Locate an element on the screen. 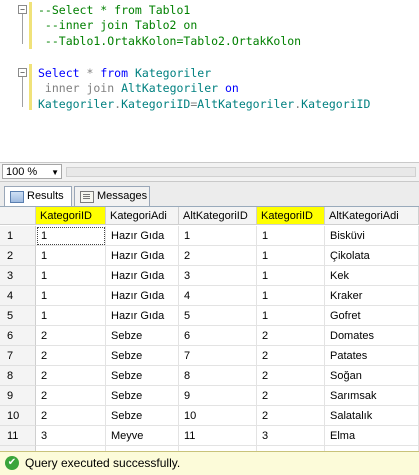 The width and height of the screenshot is (419, 475). row-number: 11 is located at coordinates (18, 436).